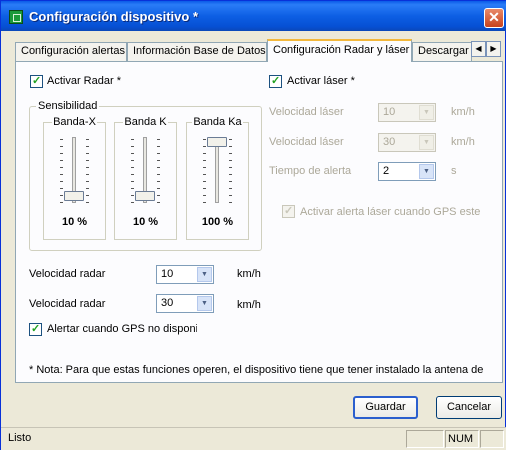  What do you see at coordinates (20, 438) in the screenshot?
I see `status-text: Listo` at bounding box center [20, 438].